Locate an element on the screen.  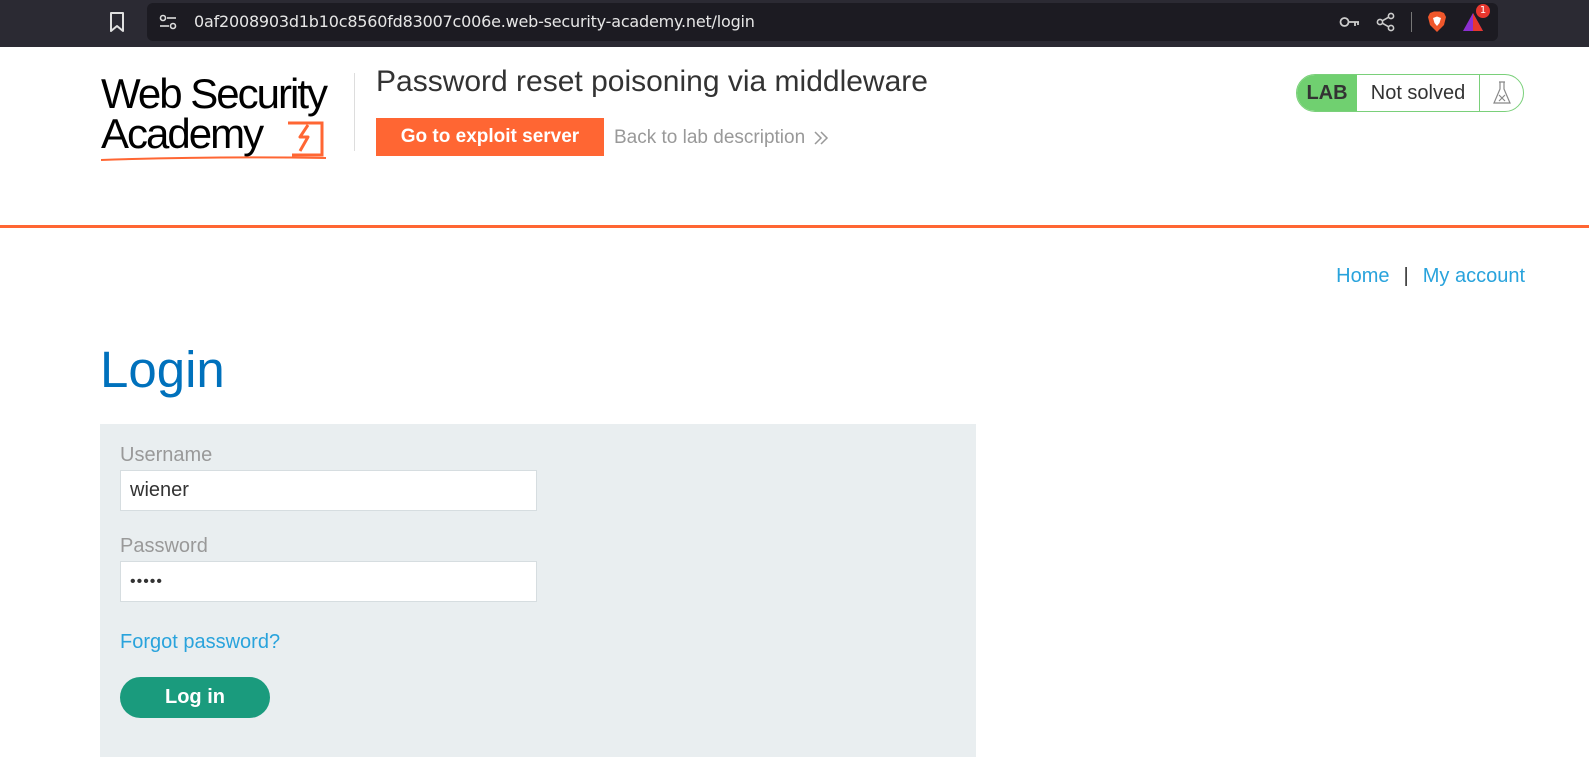
password-key-button is located at coordinates (1350, 22).